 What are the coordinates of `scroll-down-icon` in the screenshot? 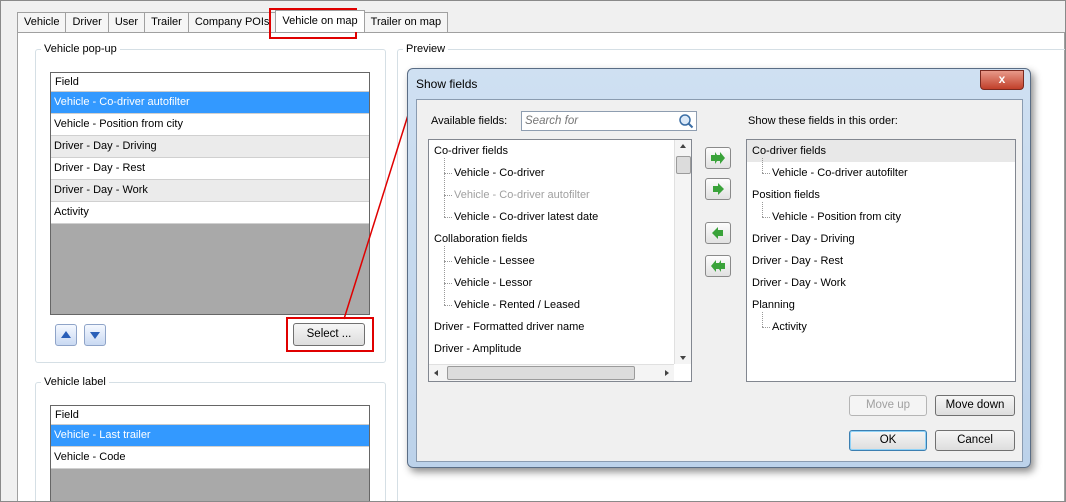 It's located at (683, 358).